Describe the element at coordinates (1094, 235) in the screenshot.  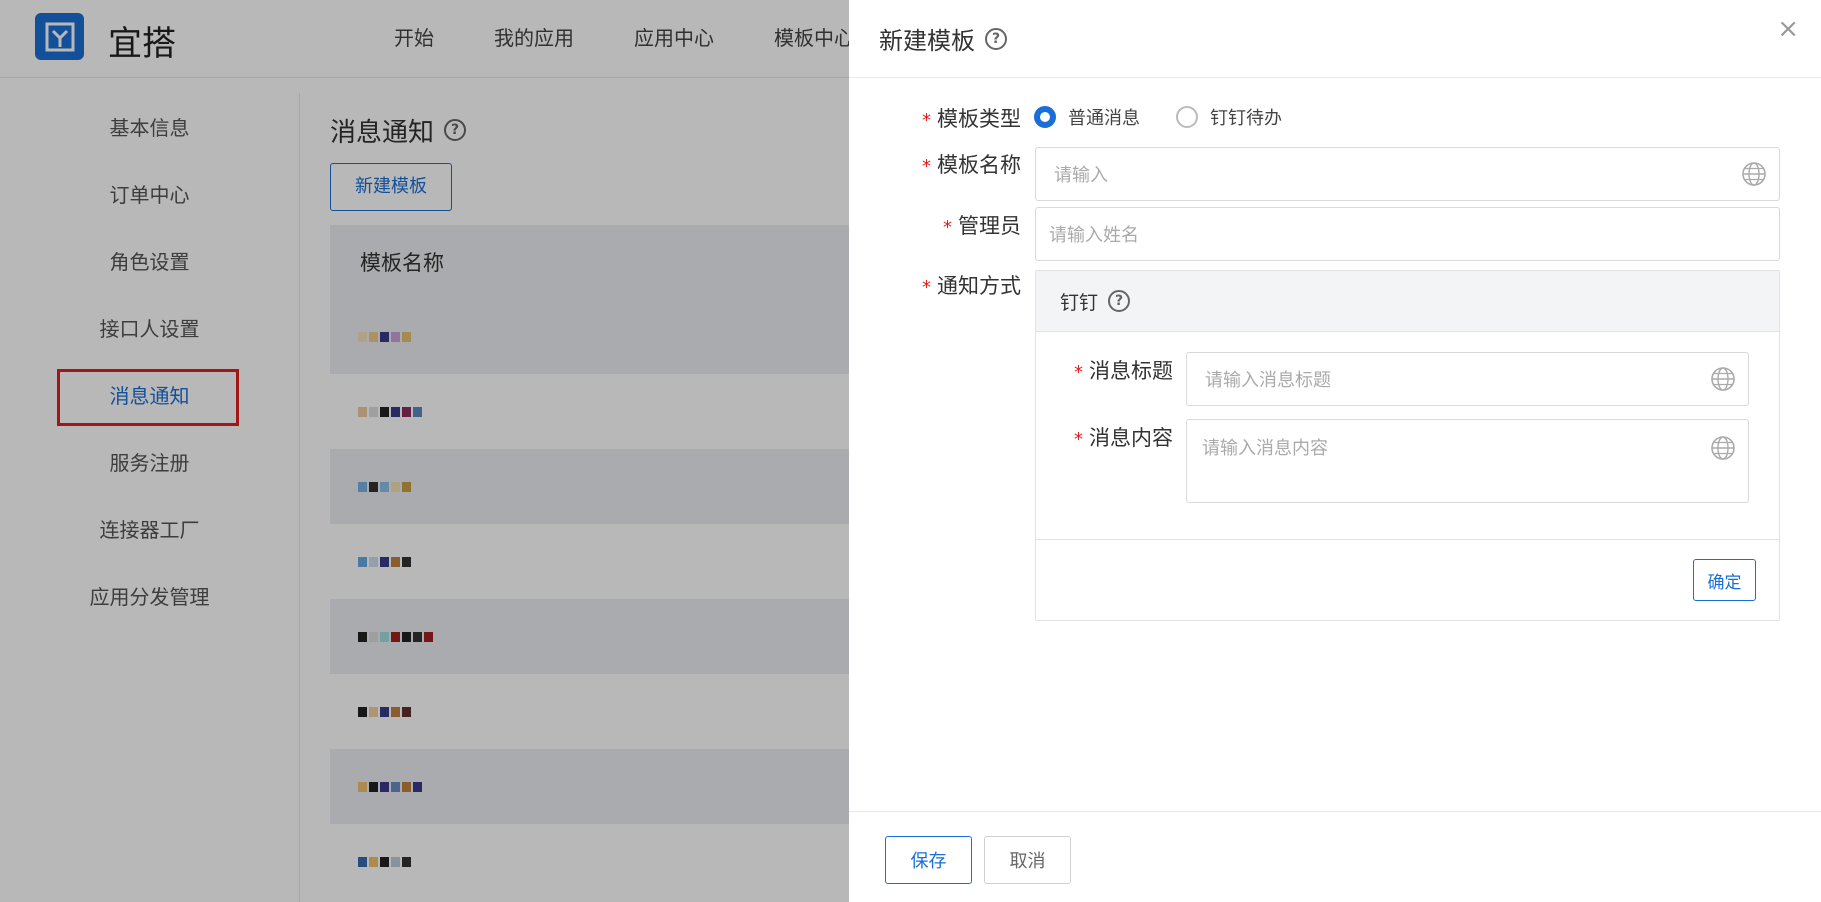
I see `admin-placeholder: 请输入姓名` at that location.